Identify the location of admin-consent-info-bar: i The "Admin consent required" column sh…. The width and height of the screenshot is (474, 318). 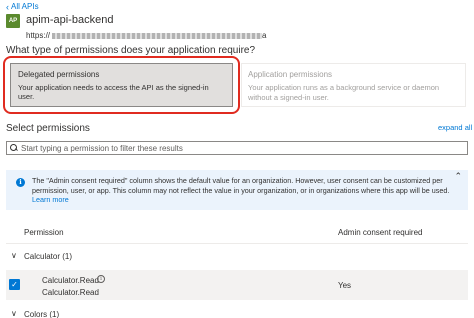
(237, 190).